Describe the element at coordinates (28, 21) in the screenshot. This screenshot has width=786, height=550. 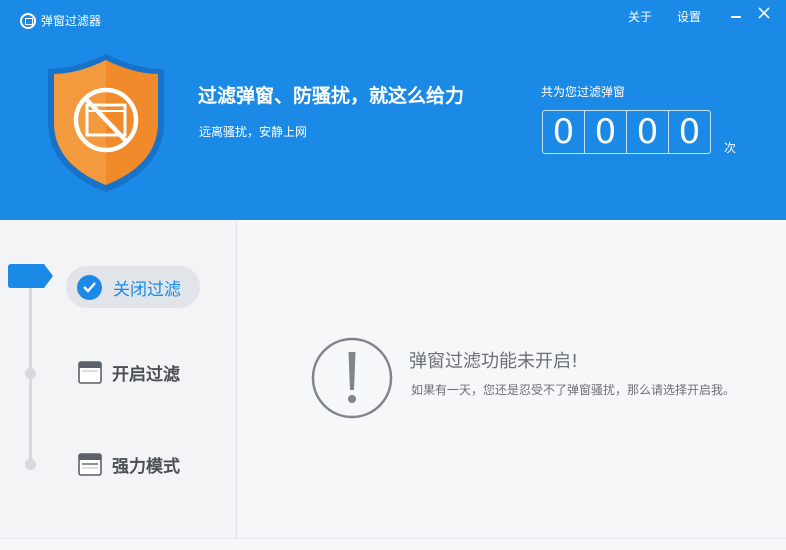
I see `app-logo-icon` at that location.